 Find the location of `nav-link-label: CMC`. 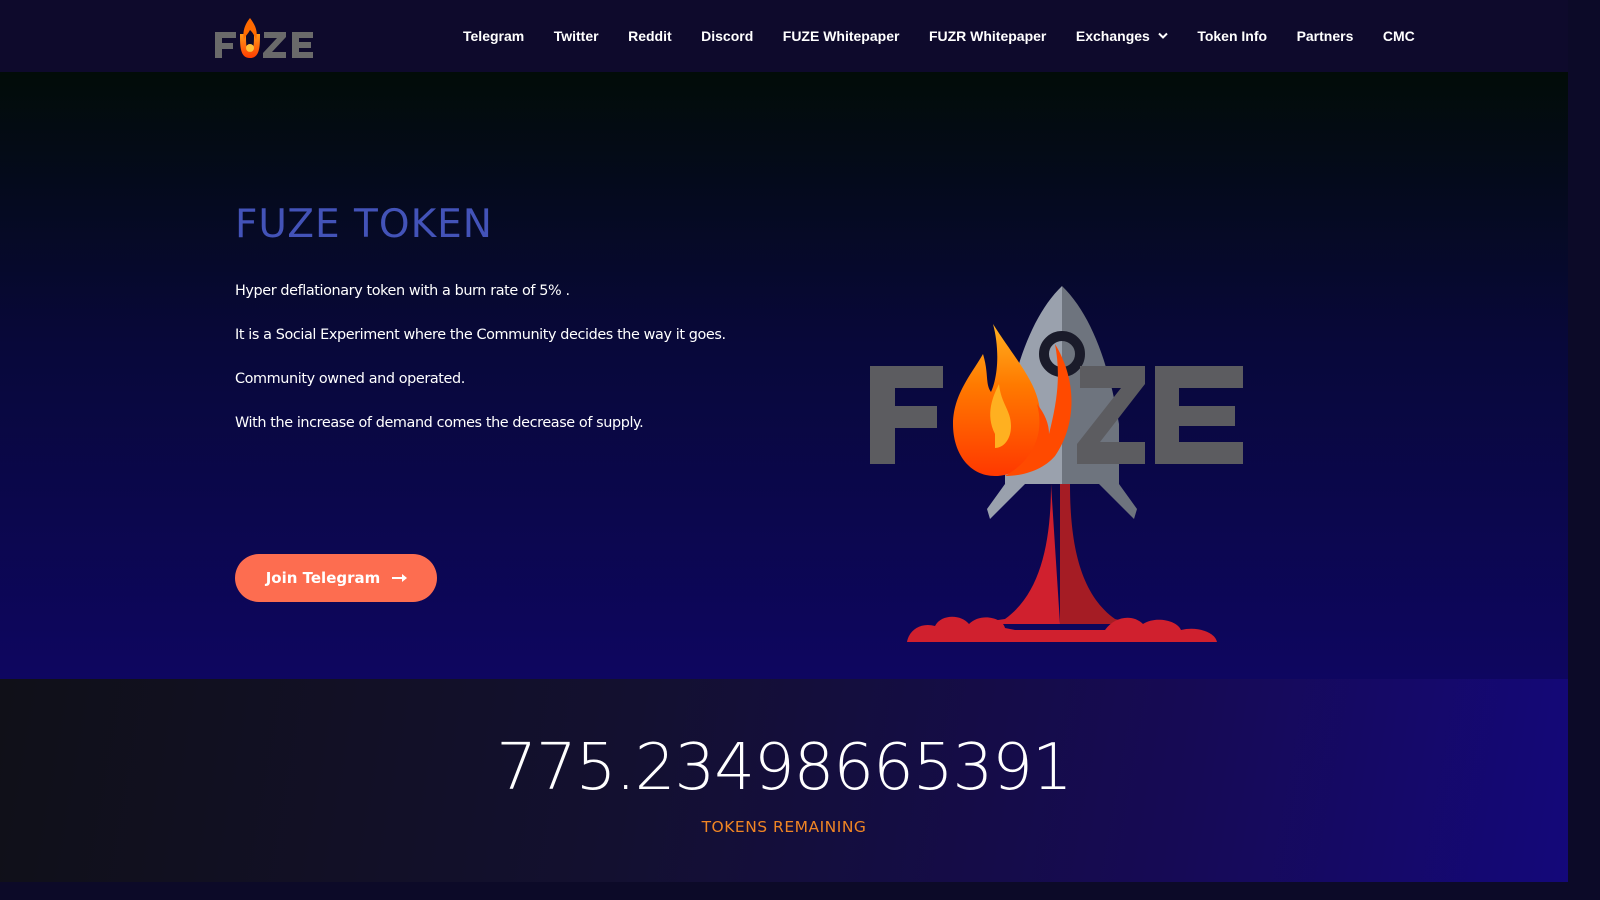

nav-link-label: CMC is located at coordinates (1398, 36).